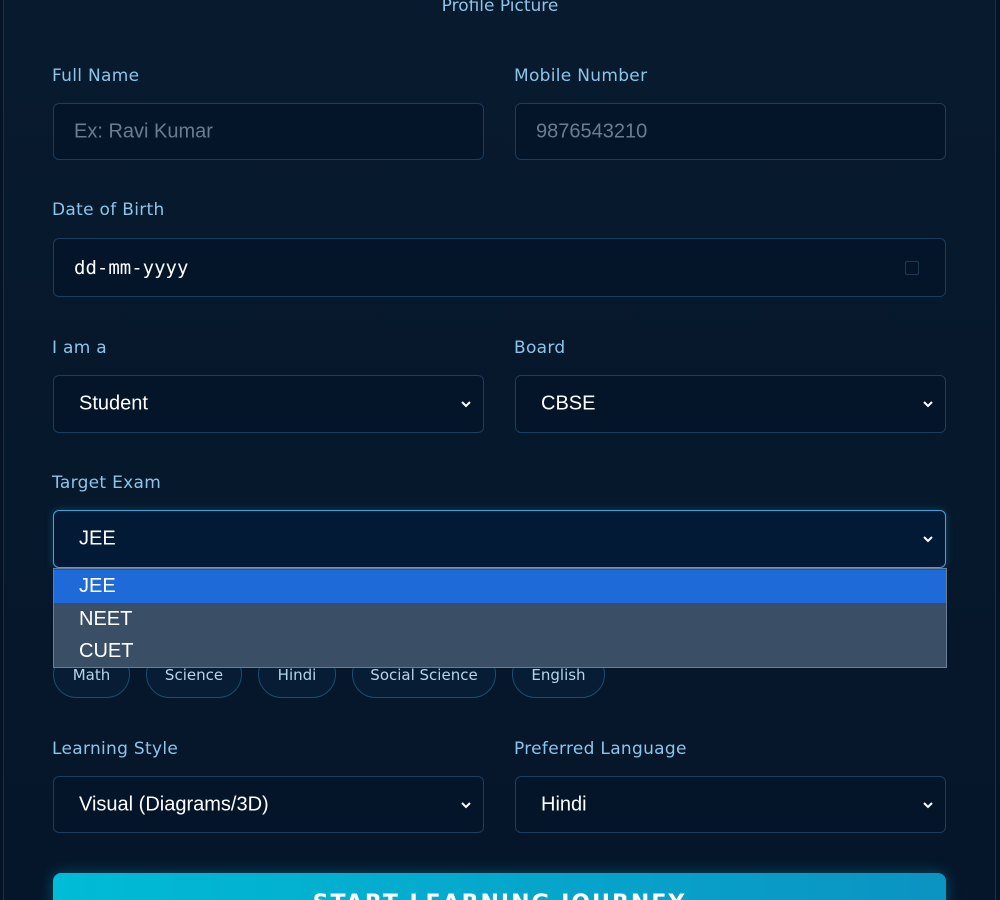 Image resolution: width=1000 pixels, height=900 pixels. Describe the element at coordinates (96, 76) in the screenshot. I see `full-name-label: Full Name` at that location.